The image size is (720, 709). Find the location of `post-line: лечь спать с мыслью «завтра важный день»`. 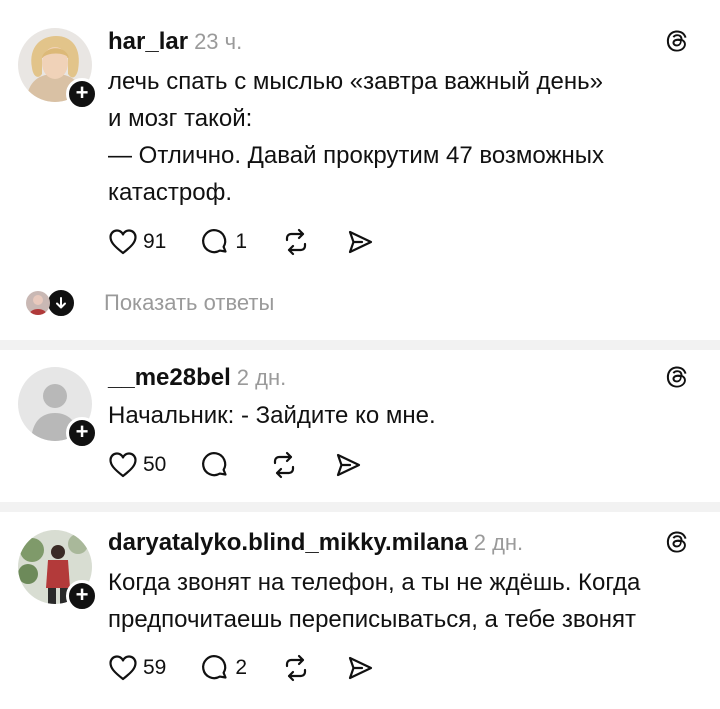

post-line: лечь спать с мыслью «завтра важный день» is located at coordinates (355, 81).